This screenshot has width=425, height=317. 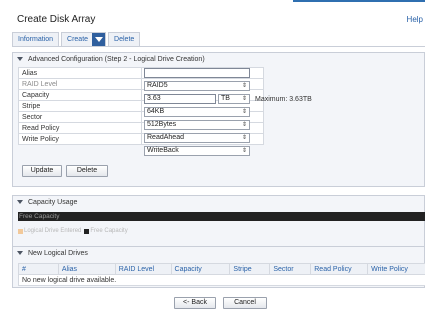 I want to click on legend-entered-swatch, so click(x=20, y=231).